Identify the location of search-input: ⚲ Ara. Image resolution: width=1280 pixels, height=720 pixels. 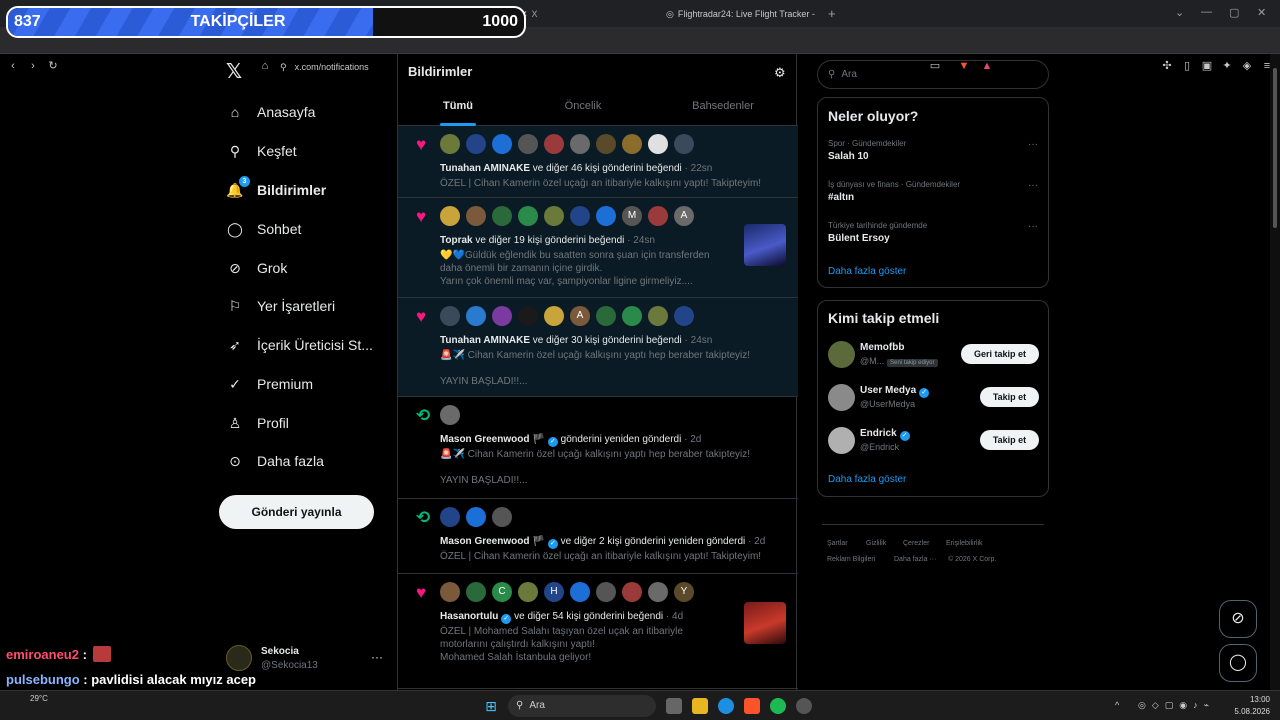
(933, 74).